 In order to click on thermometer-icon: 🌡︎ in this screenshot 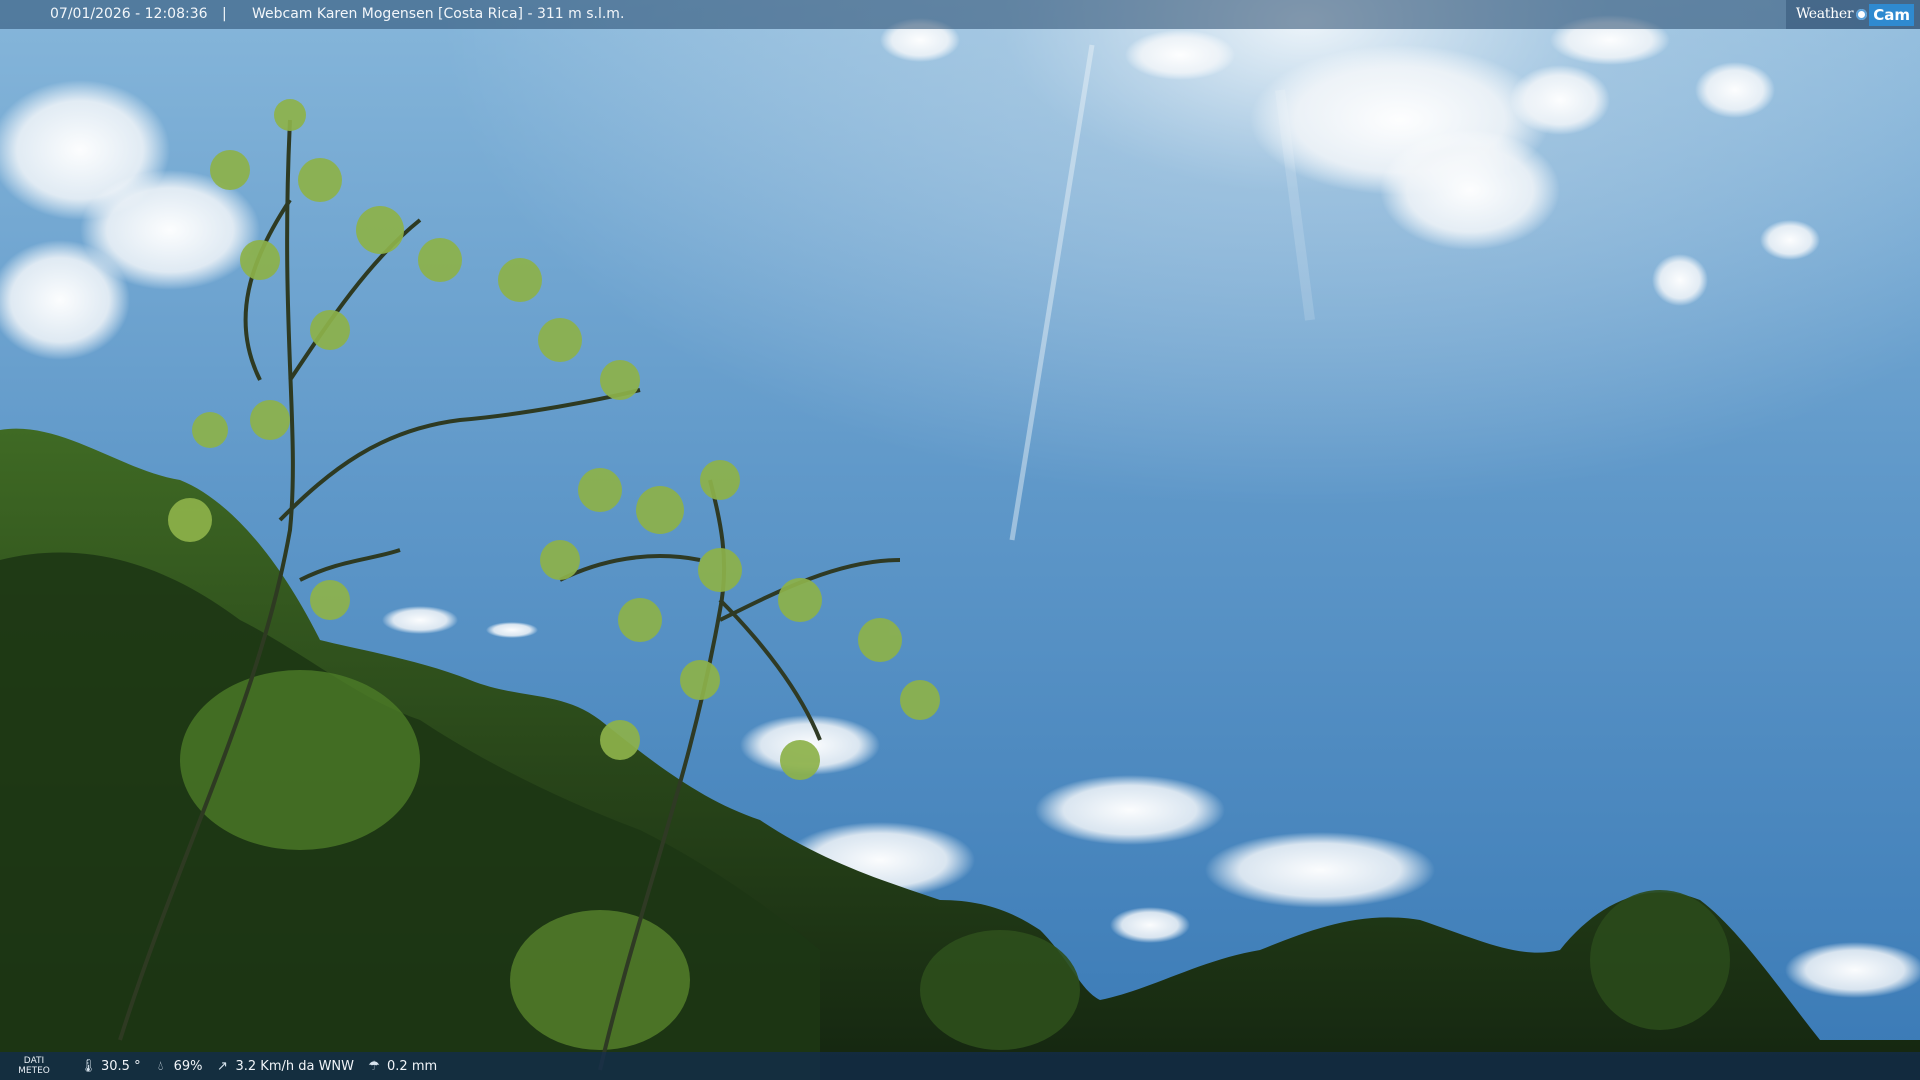, I will do `click(88, 1066)`.